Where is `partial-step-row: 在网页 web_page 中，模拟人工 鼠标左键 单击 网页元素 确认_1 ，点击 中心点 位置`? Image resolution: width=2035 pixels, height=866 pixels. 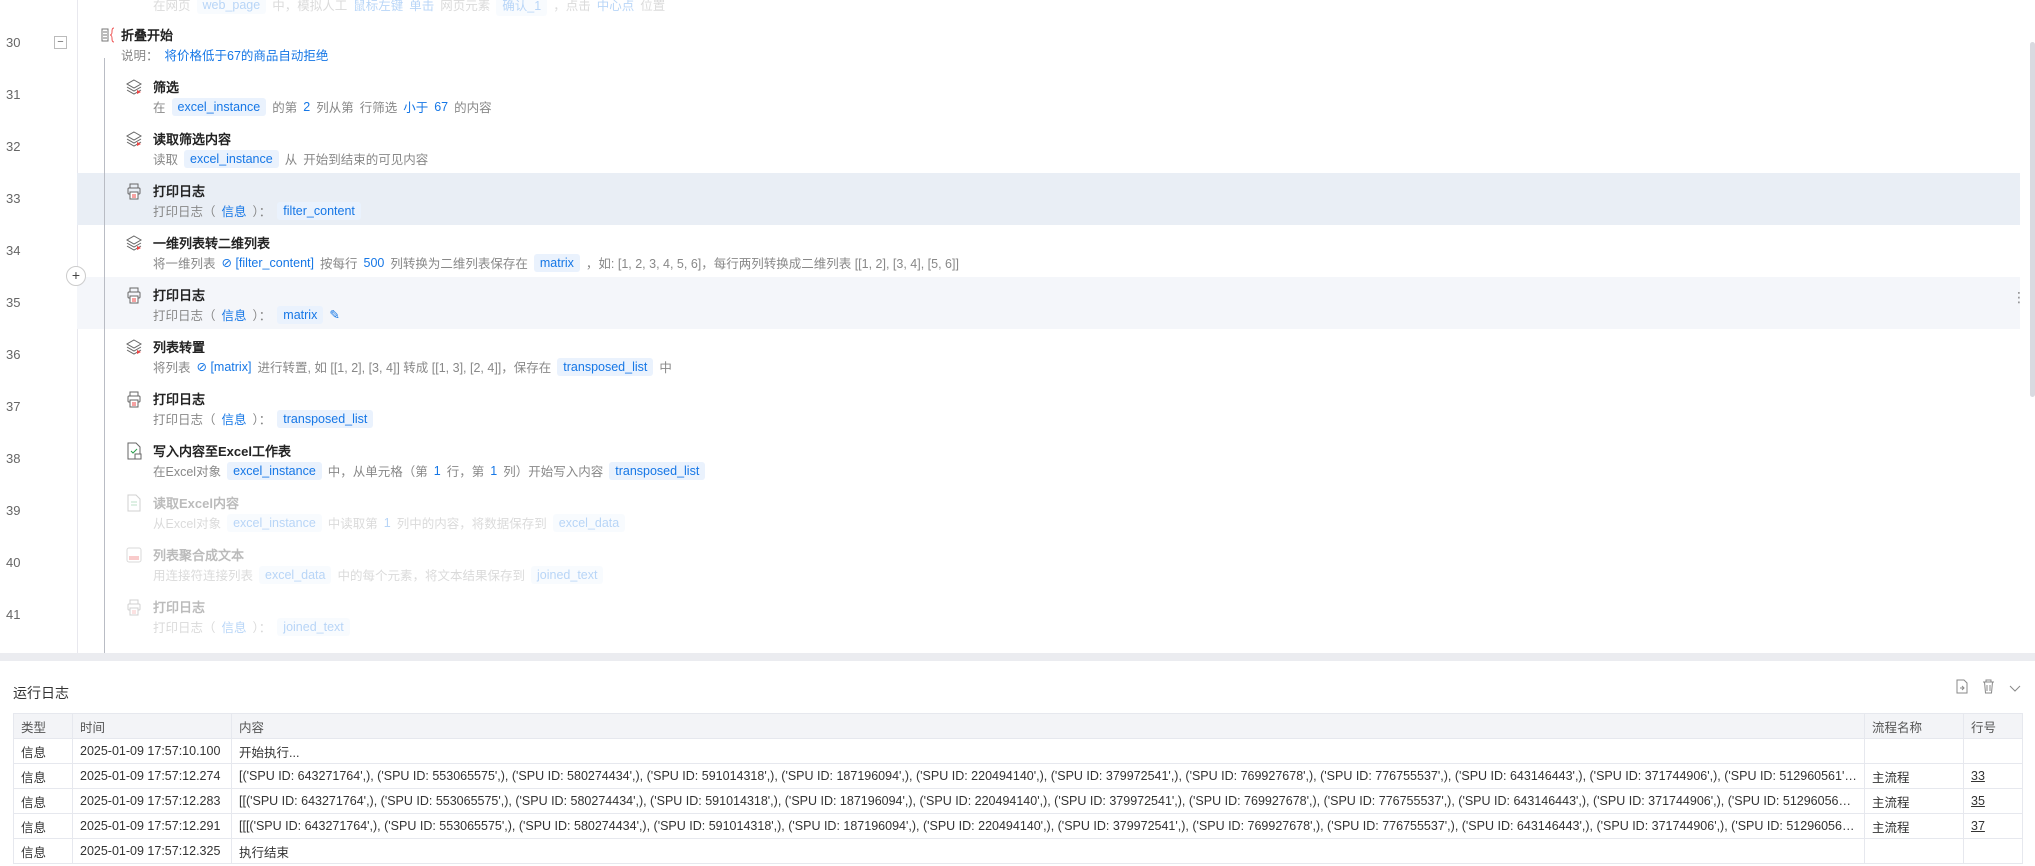
partial-step-row: 在网页 web_page 中，模拟人工 鼠标左键 单击 网页元素 确认_1 ，点击 中心点 位置 is located at coordinates (1010, 8).